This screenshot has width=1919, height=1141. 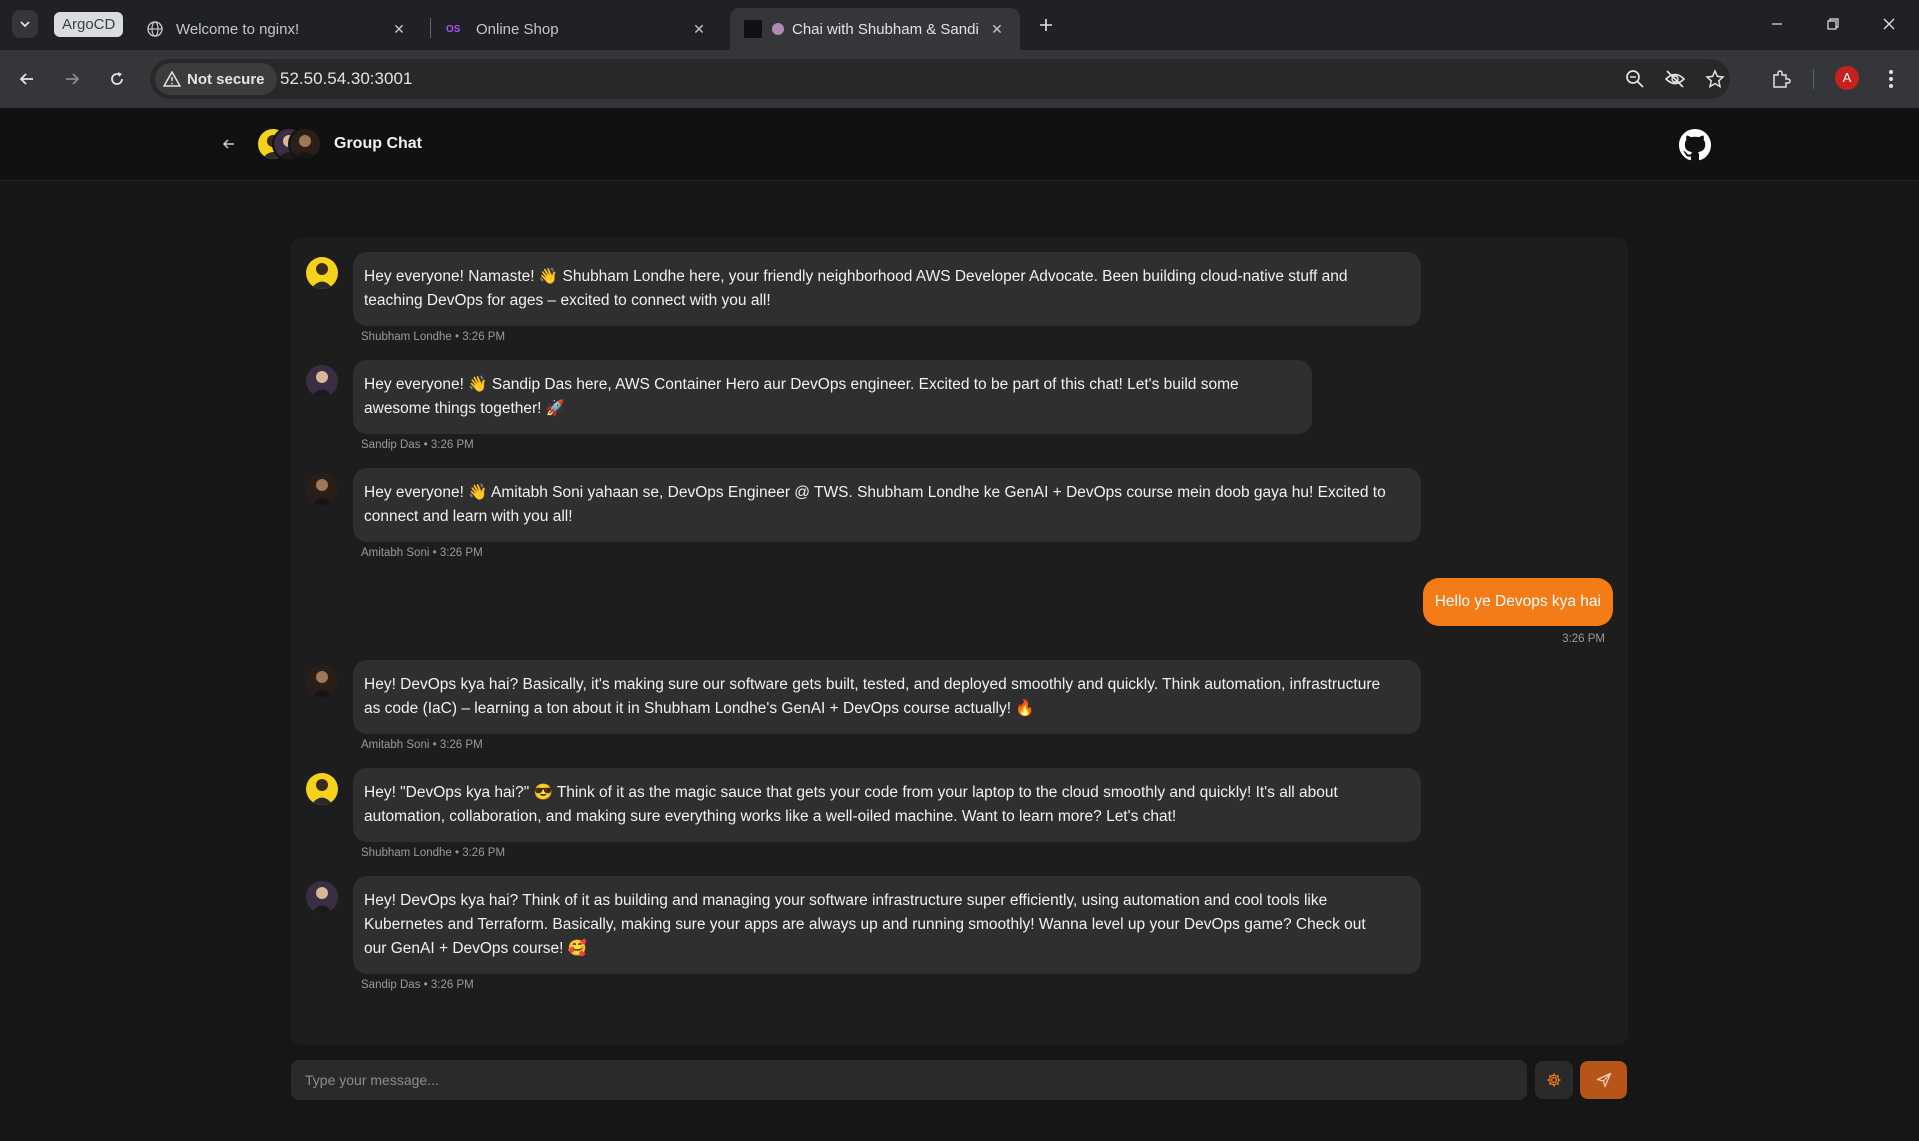 I want to click on github-icon, so click(x=1695, y=145).